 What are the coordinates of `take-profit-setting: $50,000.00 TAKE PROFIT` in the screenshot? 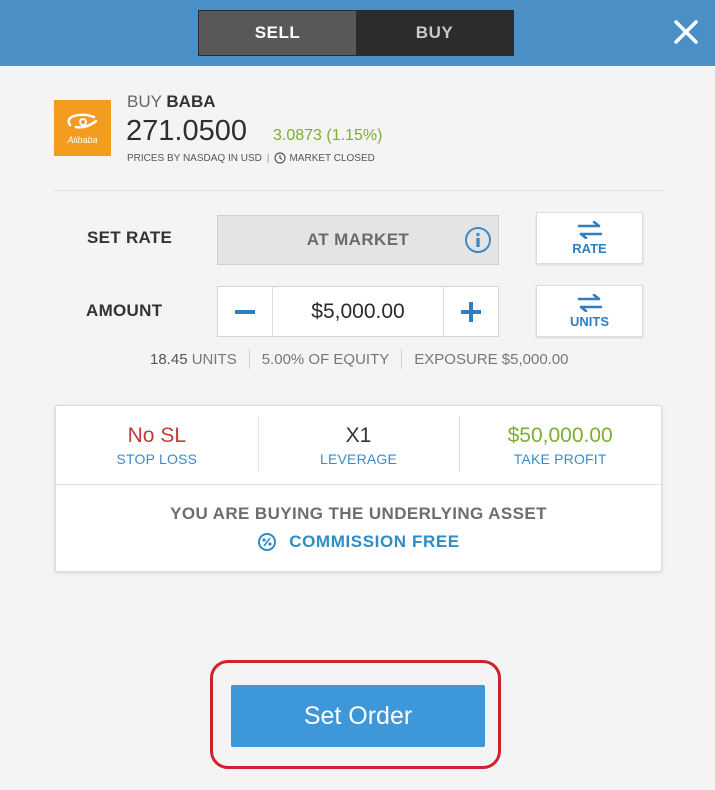 It's located at (560, 445).